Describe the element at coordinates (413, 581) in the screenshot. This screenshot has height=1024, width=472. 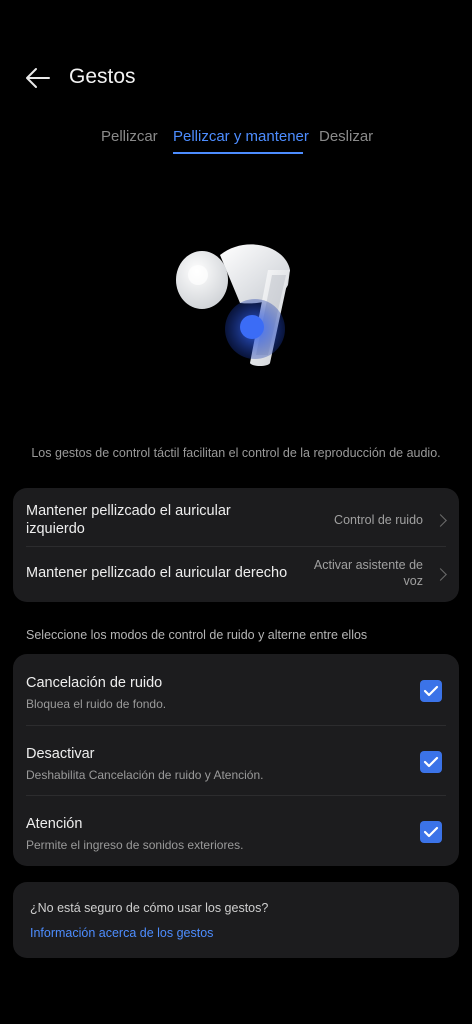
I see `right-earbud-value-line2: voz` at that location.